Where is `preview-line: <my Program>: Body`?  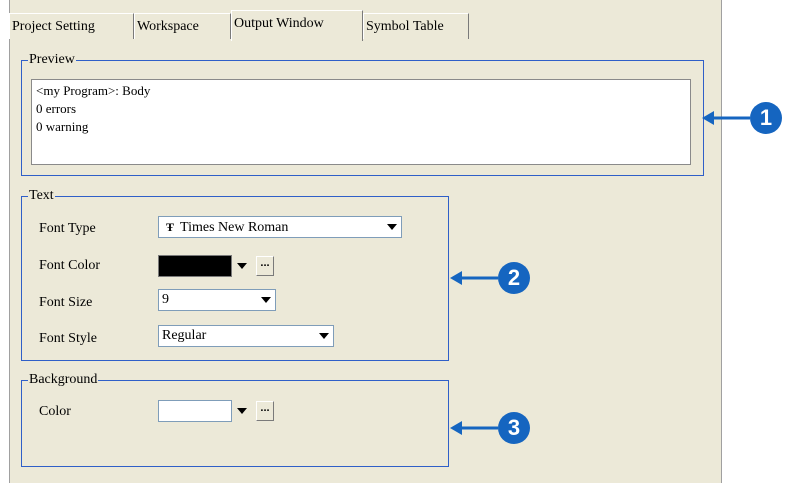
preview-line: <my Program>: Body is located at coordinates (93, 90).